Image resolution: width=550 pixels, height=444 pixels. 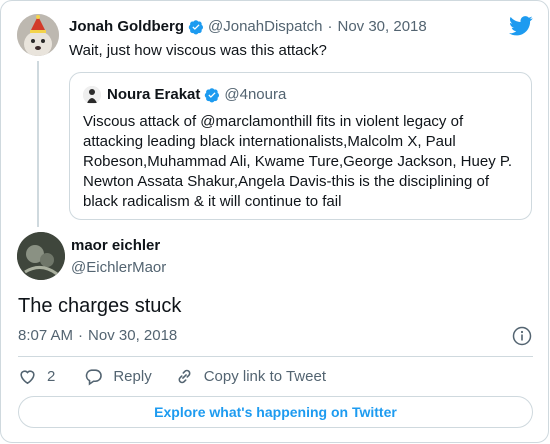 I want to click on author-name: Jonah Goldberg, so click(x=126, y=27).